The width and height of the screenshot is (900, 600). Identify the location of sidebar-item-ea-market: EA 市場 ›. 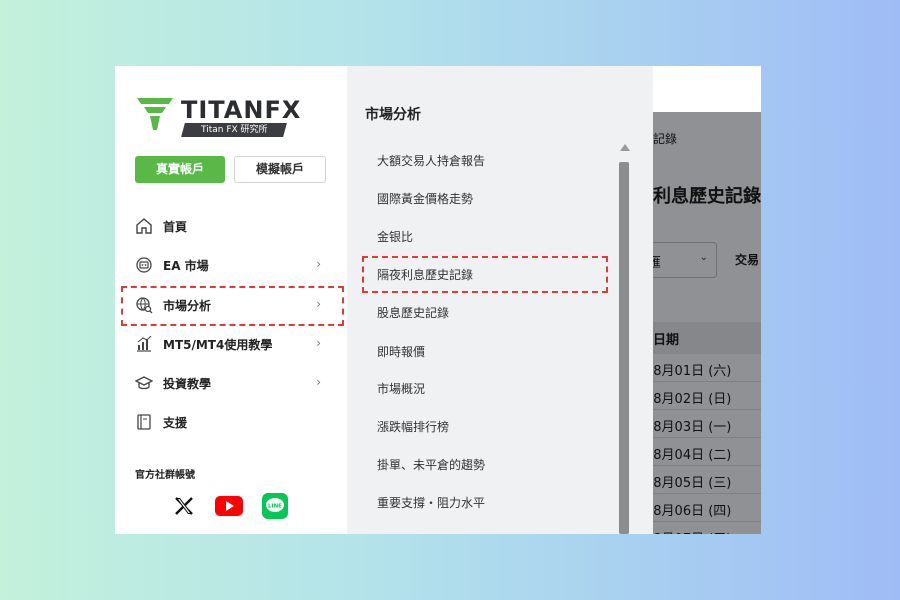
(231, 265).